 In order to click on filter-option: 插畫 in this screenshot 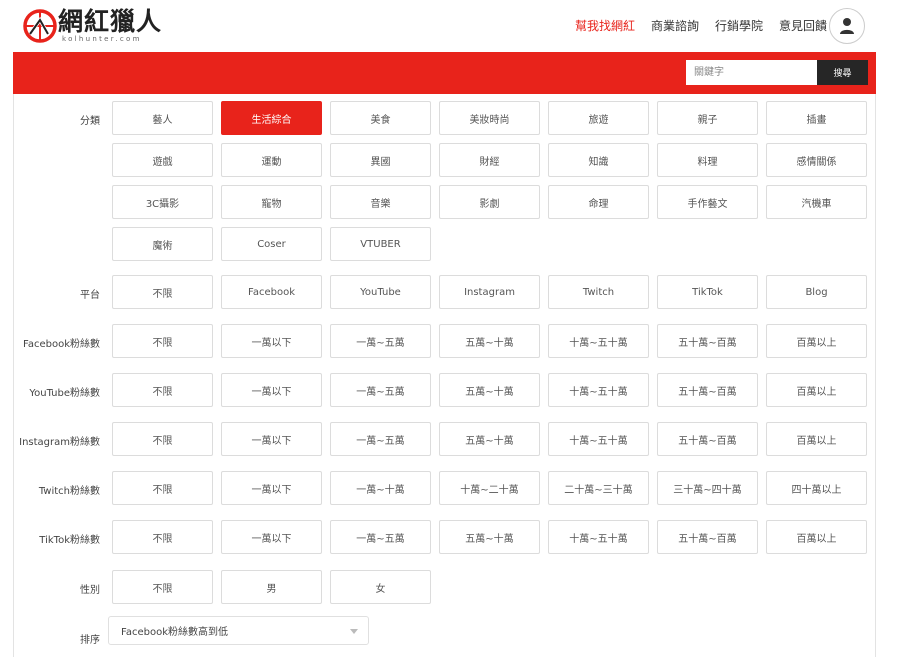, I will do `click(816, 118)`.